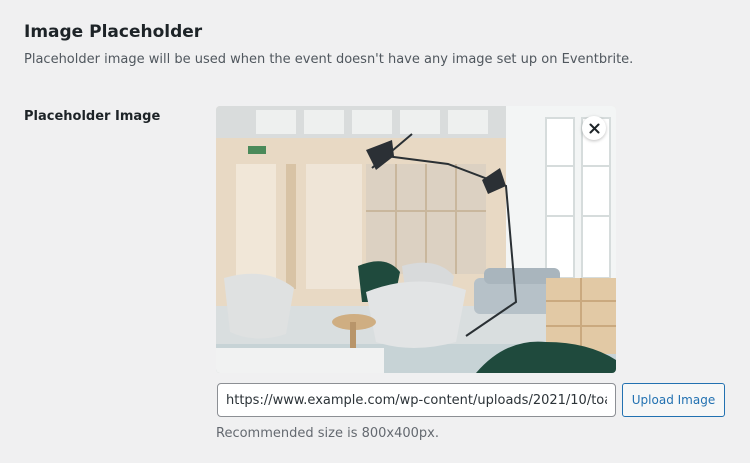 The image size is (750, 463). Describe the element at coordinates (113, 32) in the screenshot. I see `section-title: Image Placeholder` at that location.